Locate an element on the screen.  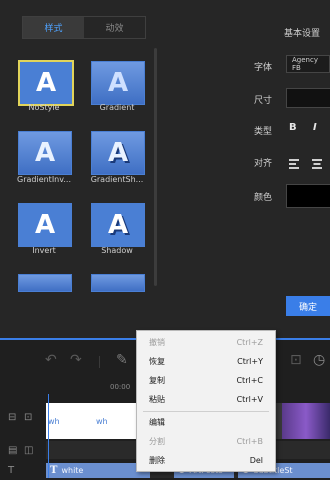
menu-item-shortcut: Ctrl+V is located at coordinates (249, 399).